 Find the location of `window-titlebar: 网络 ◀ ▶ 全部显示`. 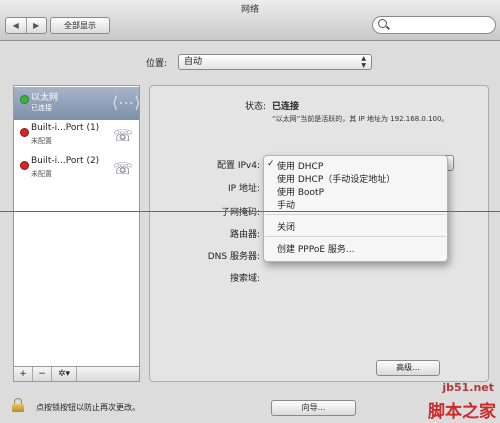

window-titlebar: 网络 ◀ ▶ 全部显示 is located at coordinates (250, 20).